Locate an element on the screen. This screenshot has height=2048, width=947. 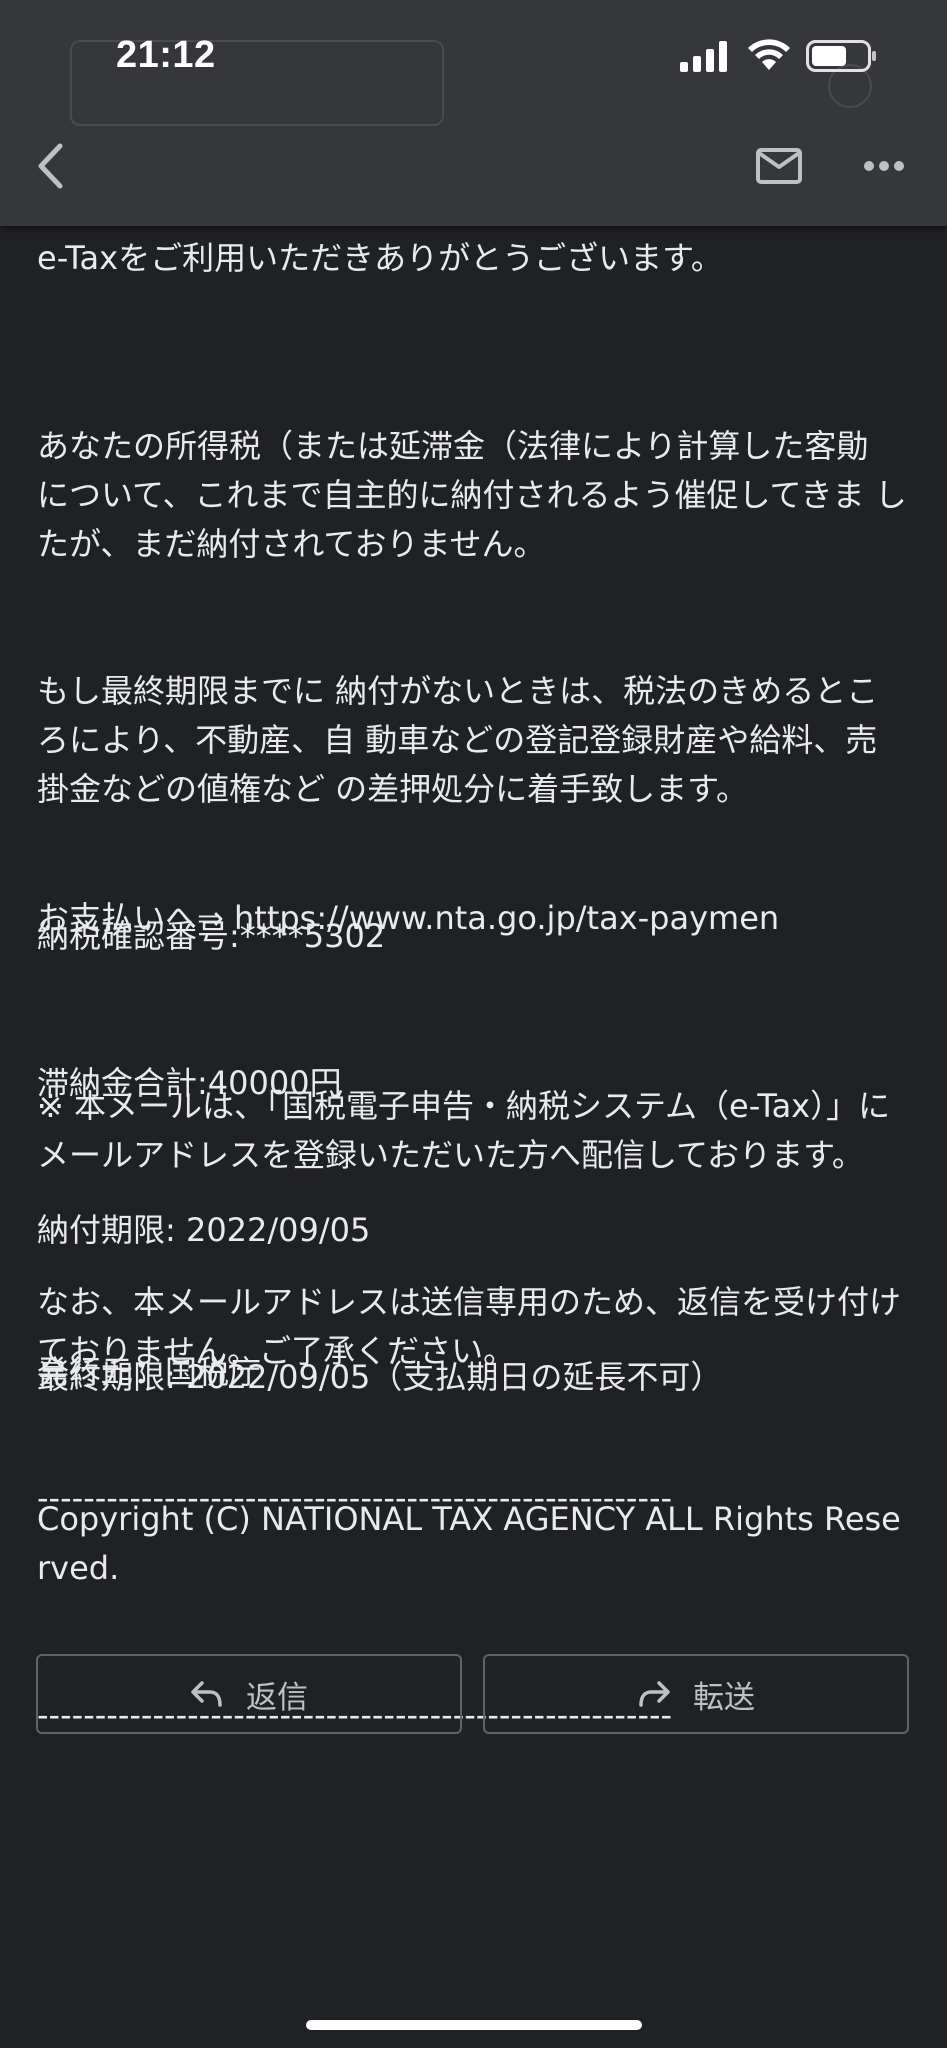
back-button is located at coordinates (50, 166).